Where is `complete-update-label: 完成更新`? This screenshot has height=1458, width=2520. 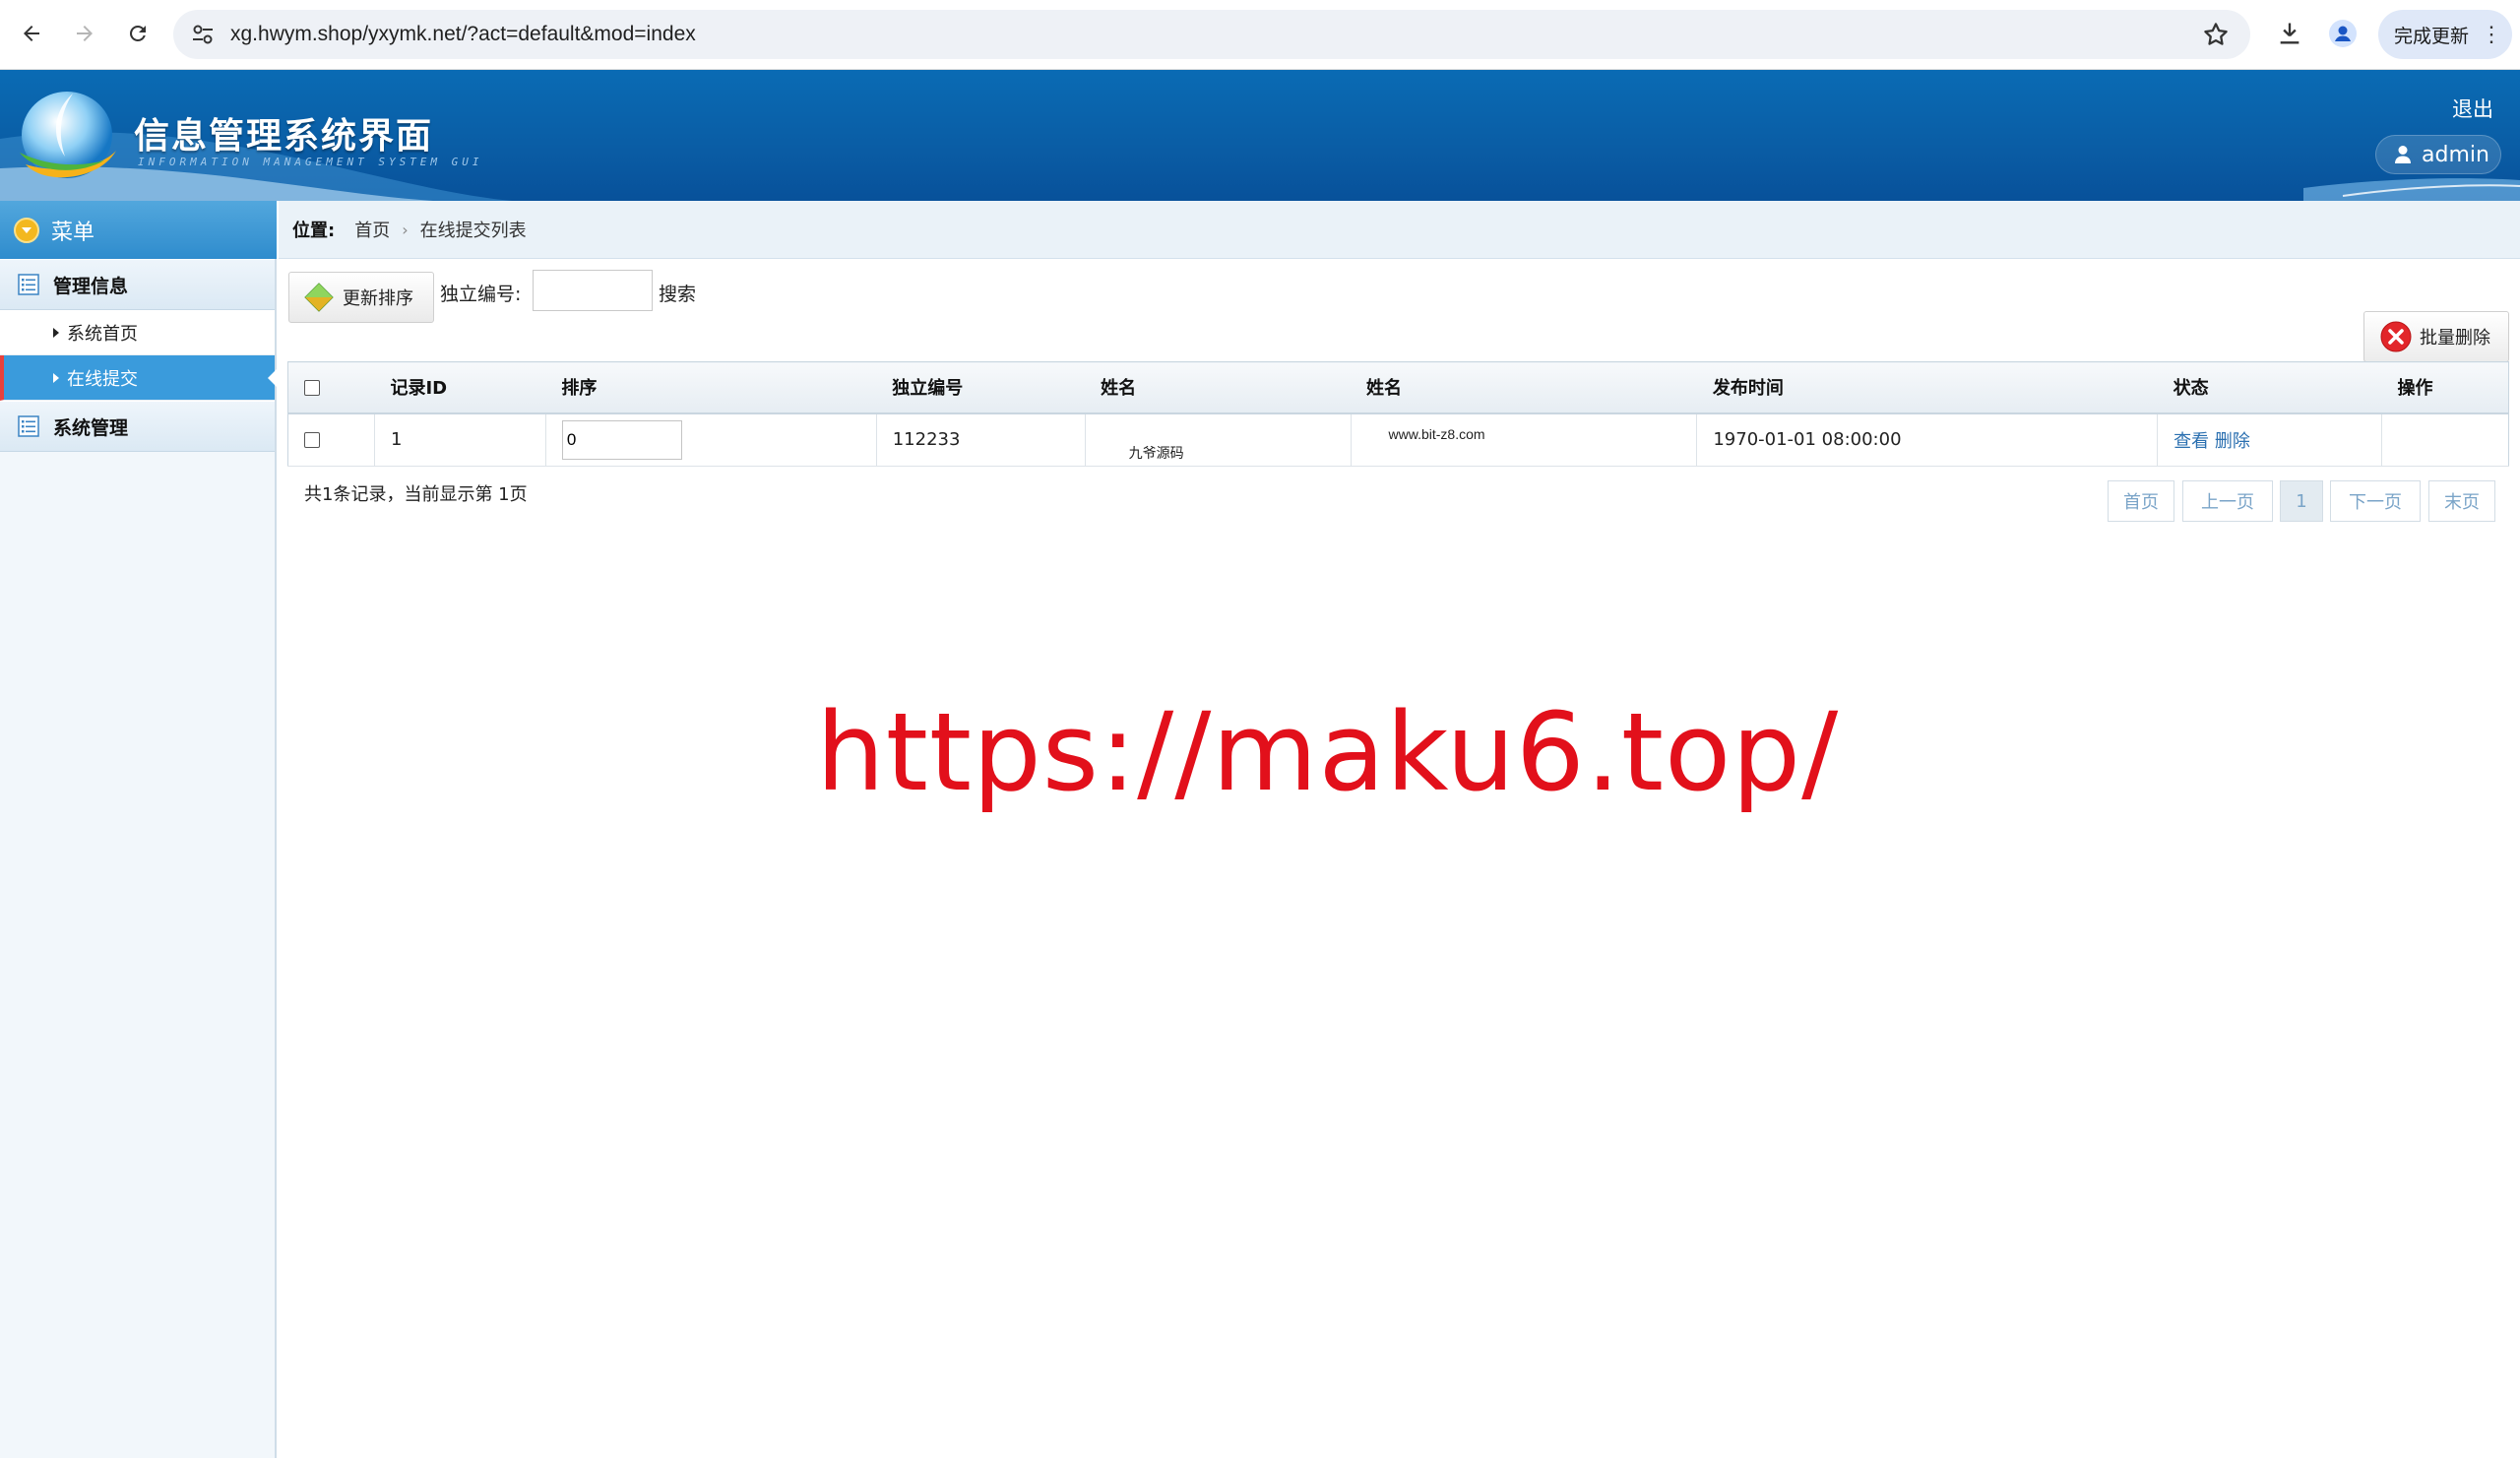 complete-update-label: 完成更新 is located at coordinates (2432, 36).